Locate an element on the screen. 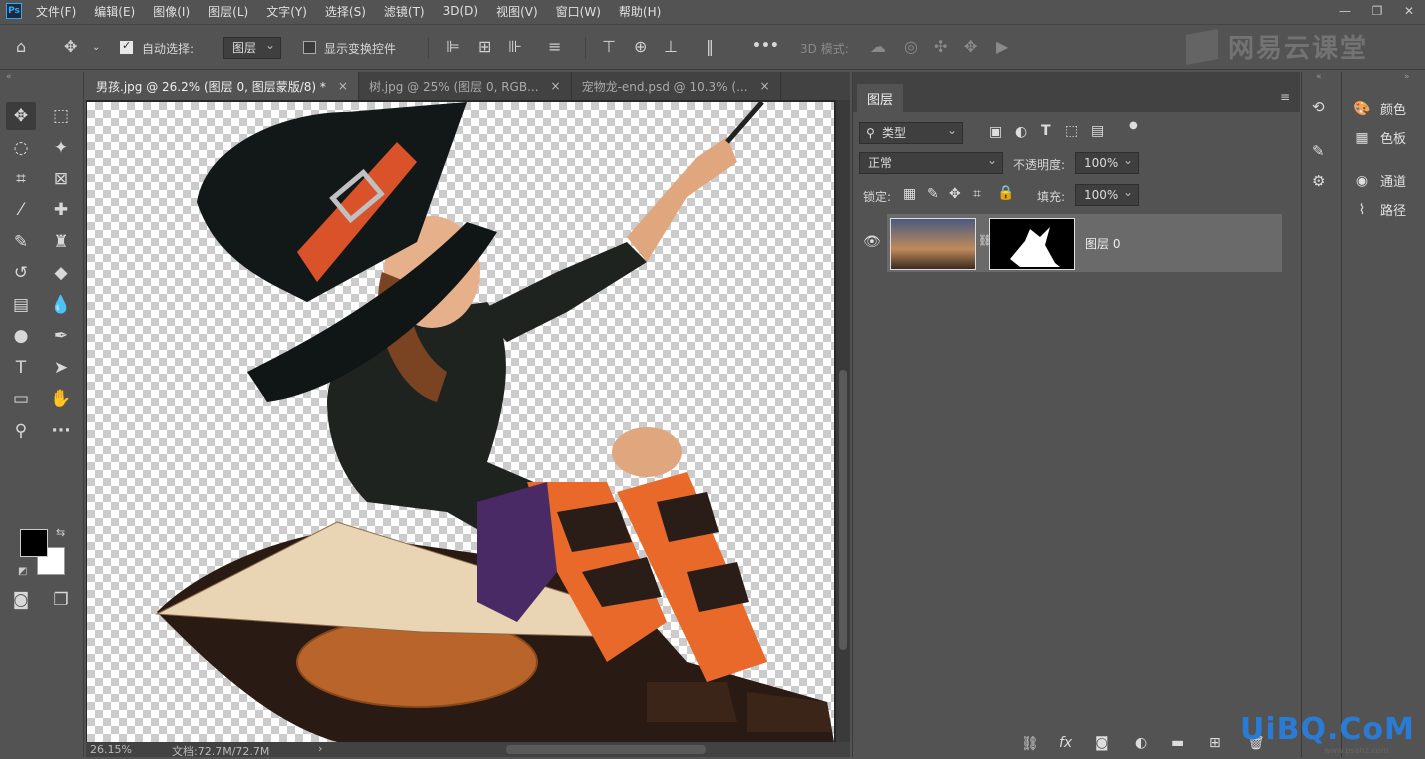  status-arrow-icon: › is located at coordinates (320, 748).